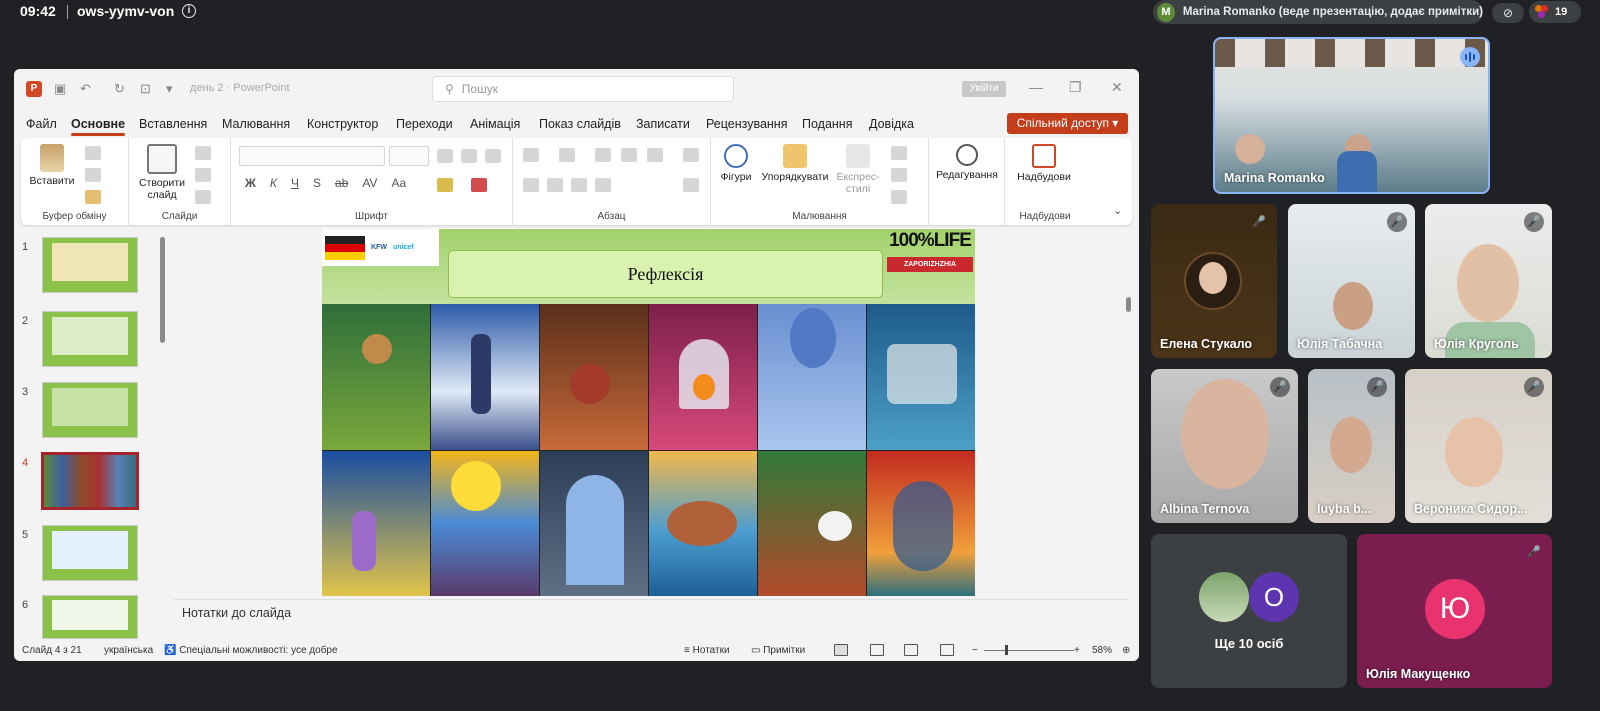  Describe the element at coordinates (579, 185) in the screenshot. I see `align-right-icon` at that location.